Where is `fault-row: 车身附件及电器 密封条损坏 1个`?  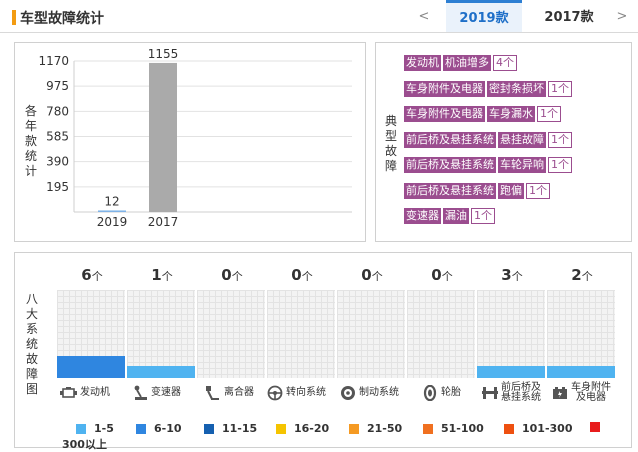
fault-row: 车身附件及电器 密封条损坏 1个 is located at coordinates (489, 88).